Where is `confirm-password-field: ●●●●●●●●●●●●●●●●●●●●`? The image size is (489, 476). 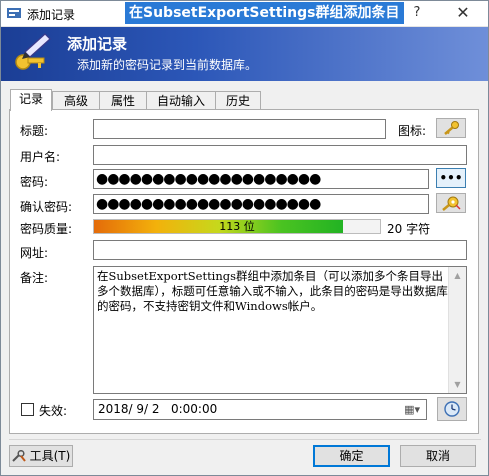
confirm-password-field: ●●●●●●●●●●●●●●●●●●●● is located at coordinates (261, 204).